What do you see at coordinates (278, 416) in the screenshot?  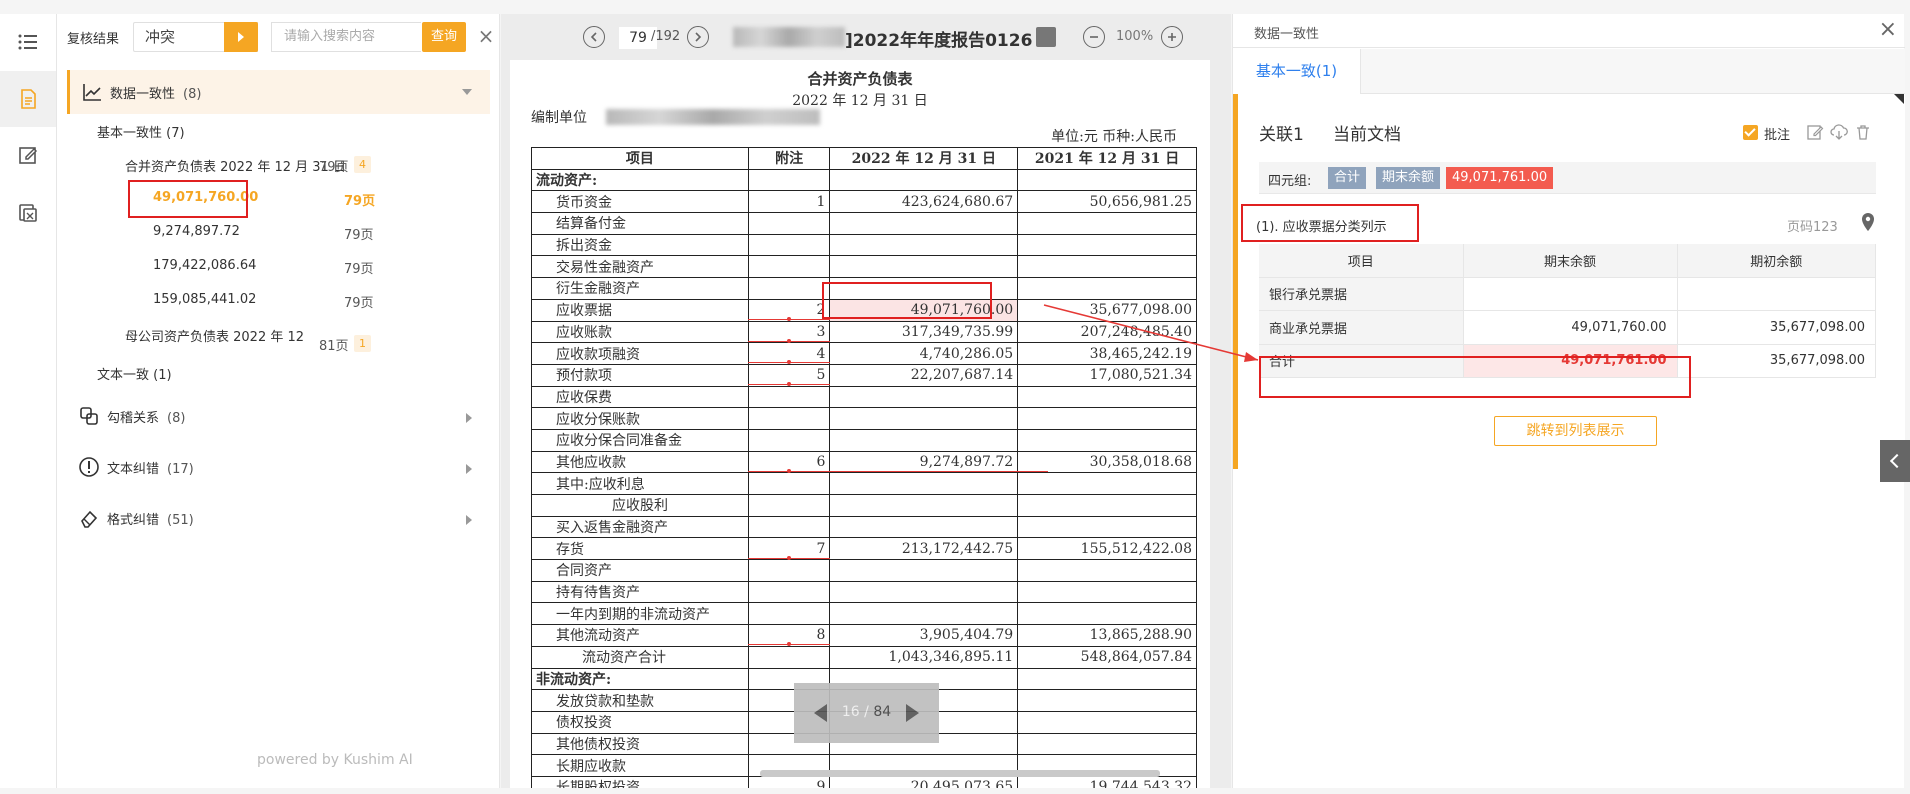 I see `category-reconciliation: 勾稽关系 (8)` at bounding box center [278, 416].